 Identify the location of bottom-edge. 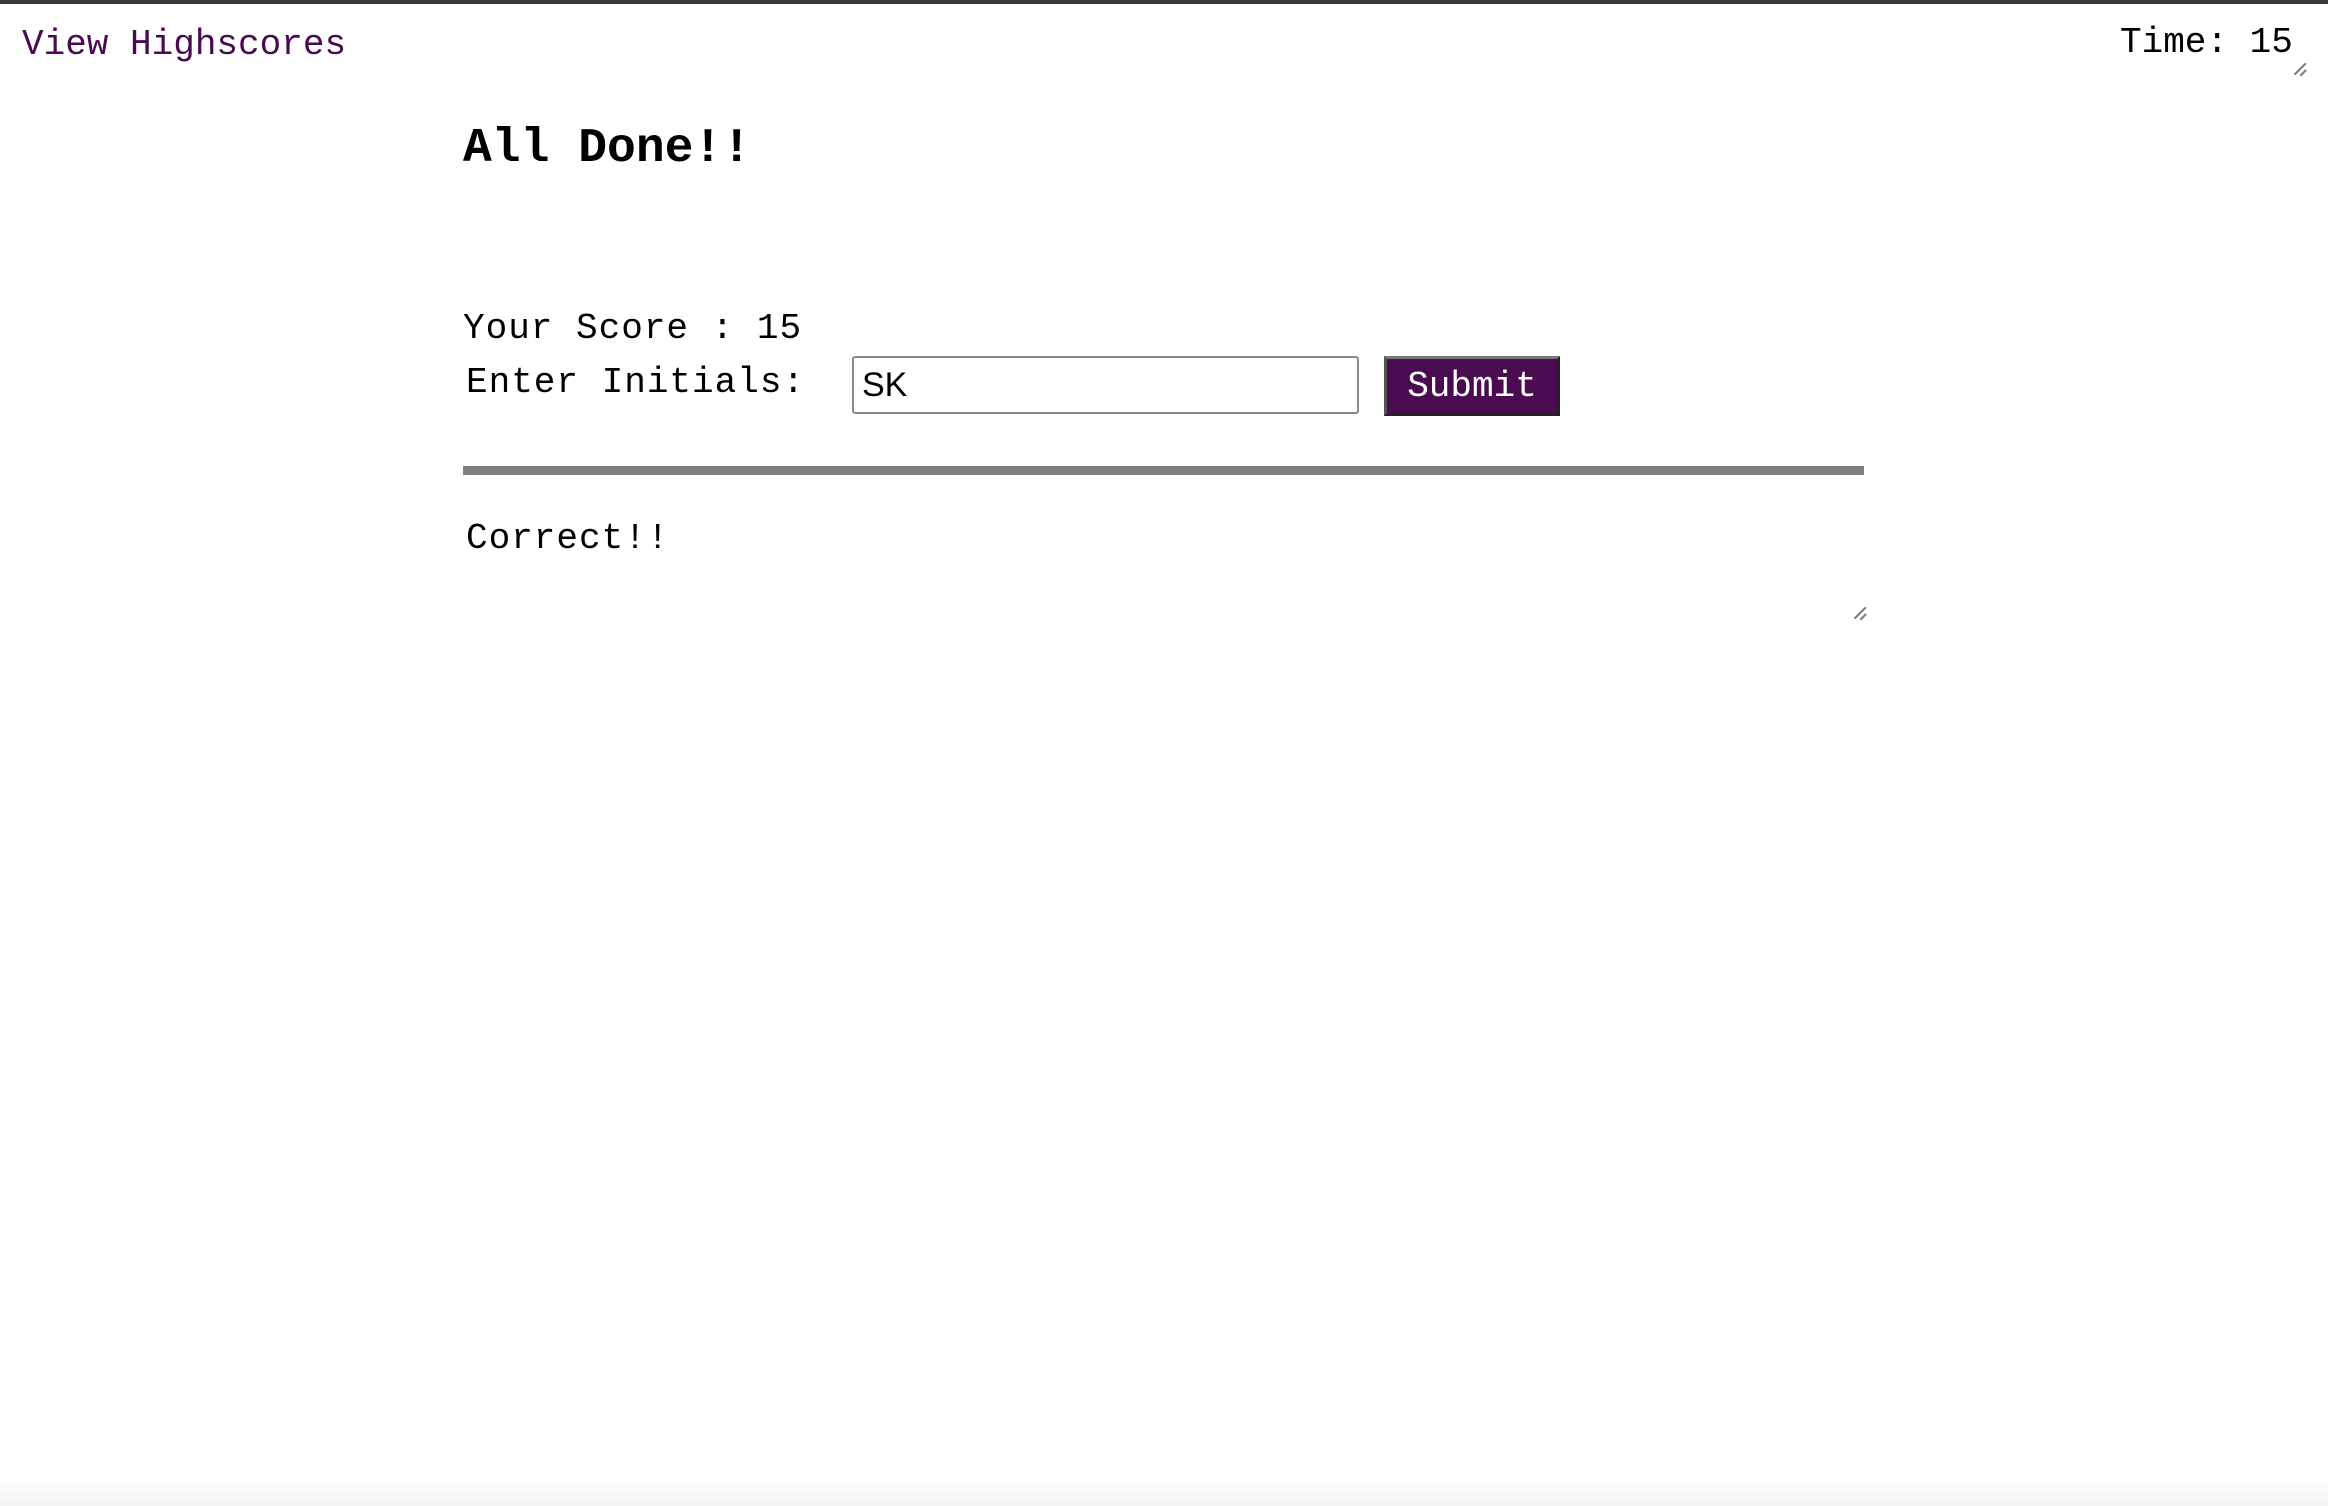
(1164, 1491).